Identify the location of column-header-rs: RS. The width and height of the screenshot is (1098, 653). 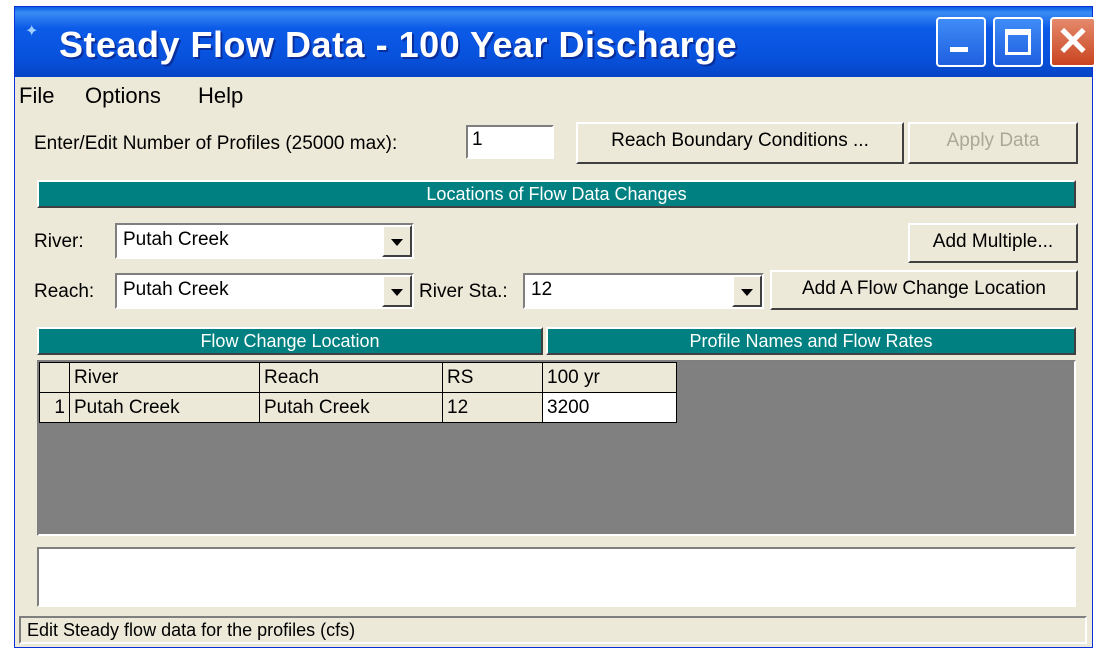
(492, 377).